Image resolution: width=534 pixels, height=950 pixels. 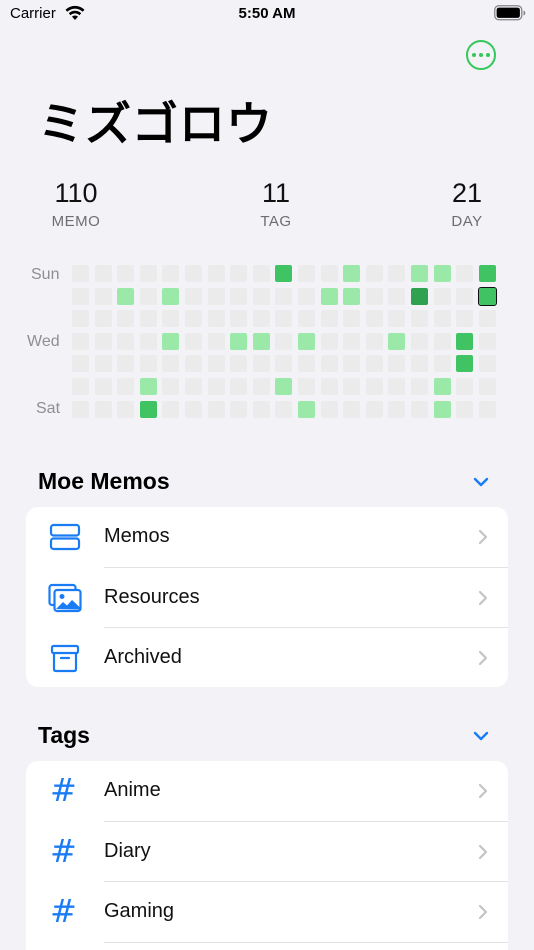 I want to click on collapse-moe-memos-chevron-down-icon, so click(x=481, y=482).